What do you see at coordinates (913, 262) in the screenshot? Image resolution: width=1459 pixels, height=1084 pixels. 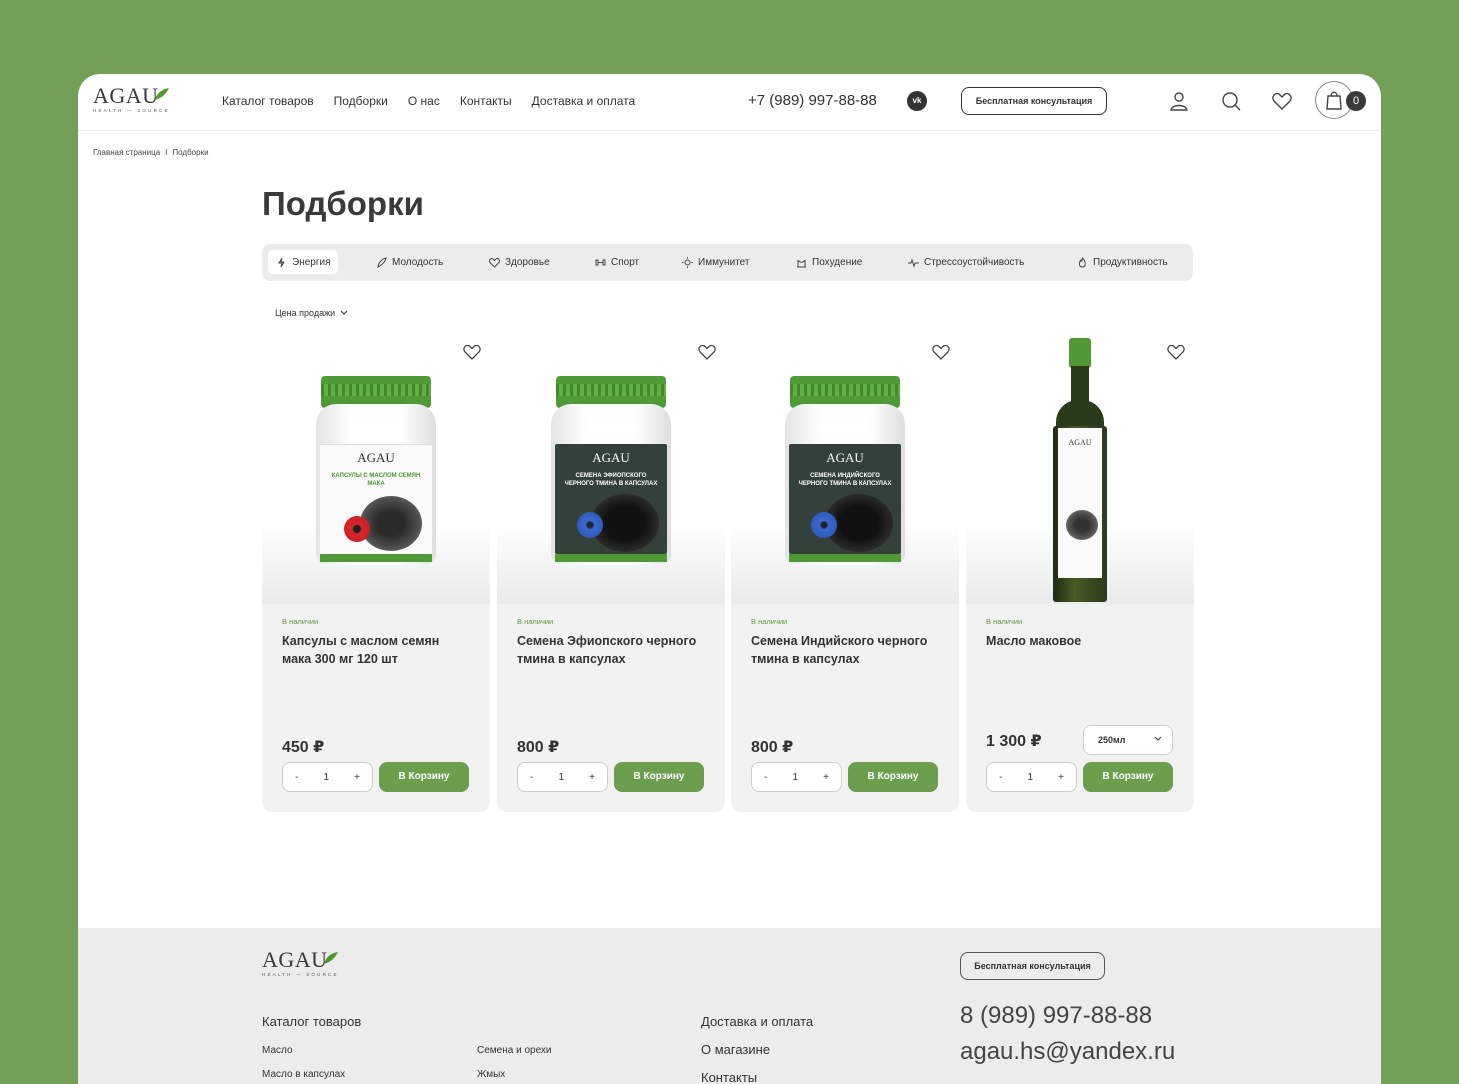 I see `pulse-icon` at bounding box center [913, 262].